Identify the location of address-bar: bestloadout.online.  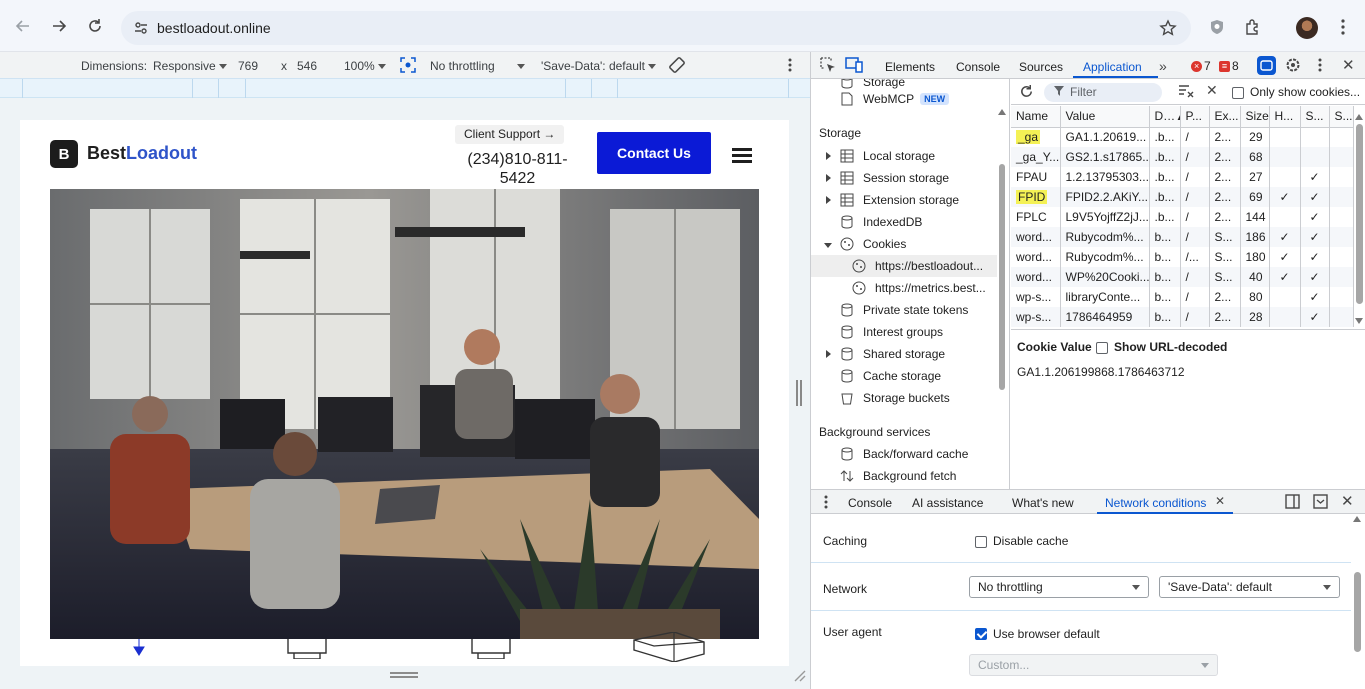
(656, 28).